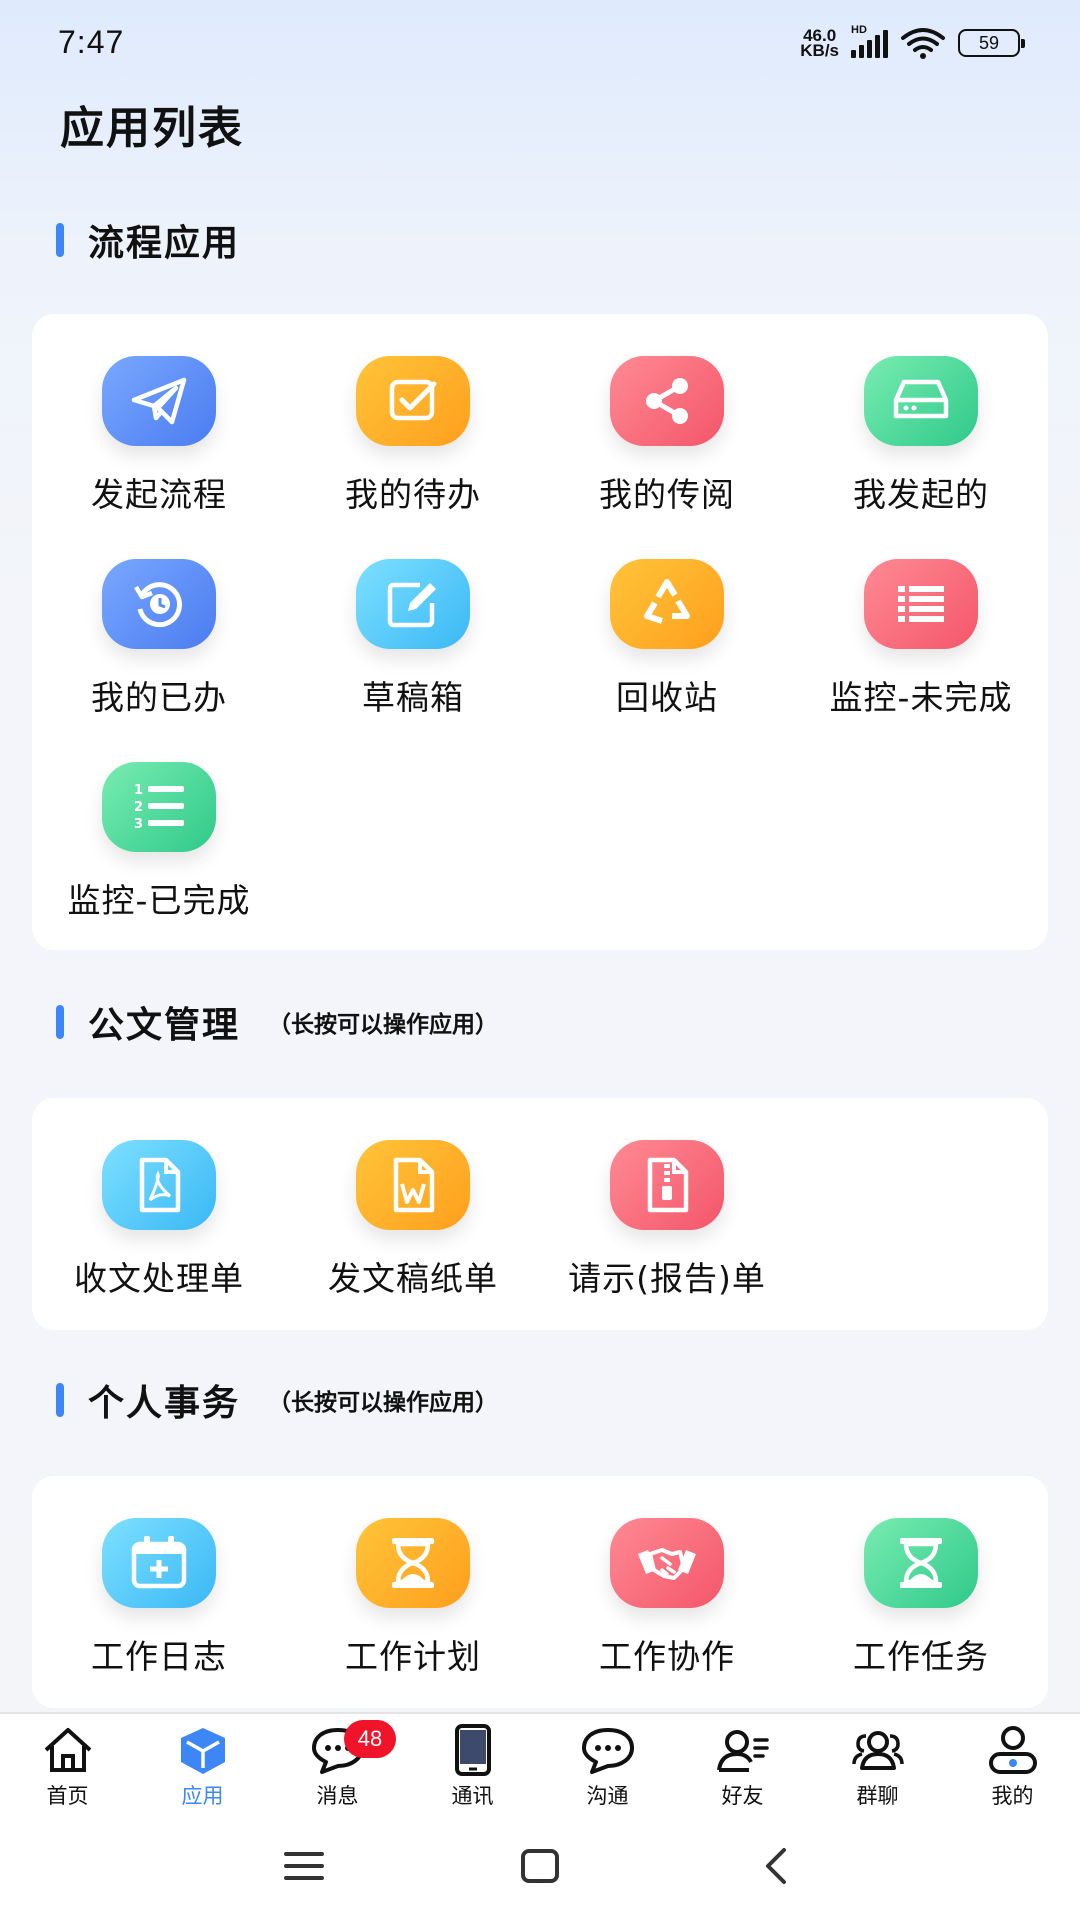  What do you see at coordinates (159, 1656) in the screenshot?
I see `app-label: 工作日志` at bounding box center [159, 1656].